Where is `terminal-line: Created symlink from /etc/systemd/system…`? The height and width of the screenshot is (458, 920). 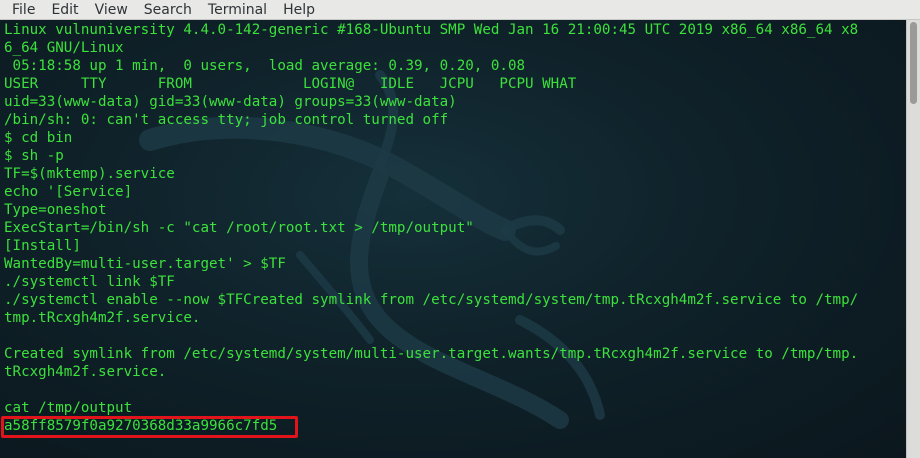 terminal-line: Created symlink from /etc/systemd/system… is located at coordinates (431, 354).